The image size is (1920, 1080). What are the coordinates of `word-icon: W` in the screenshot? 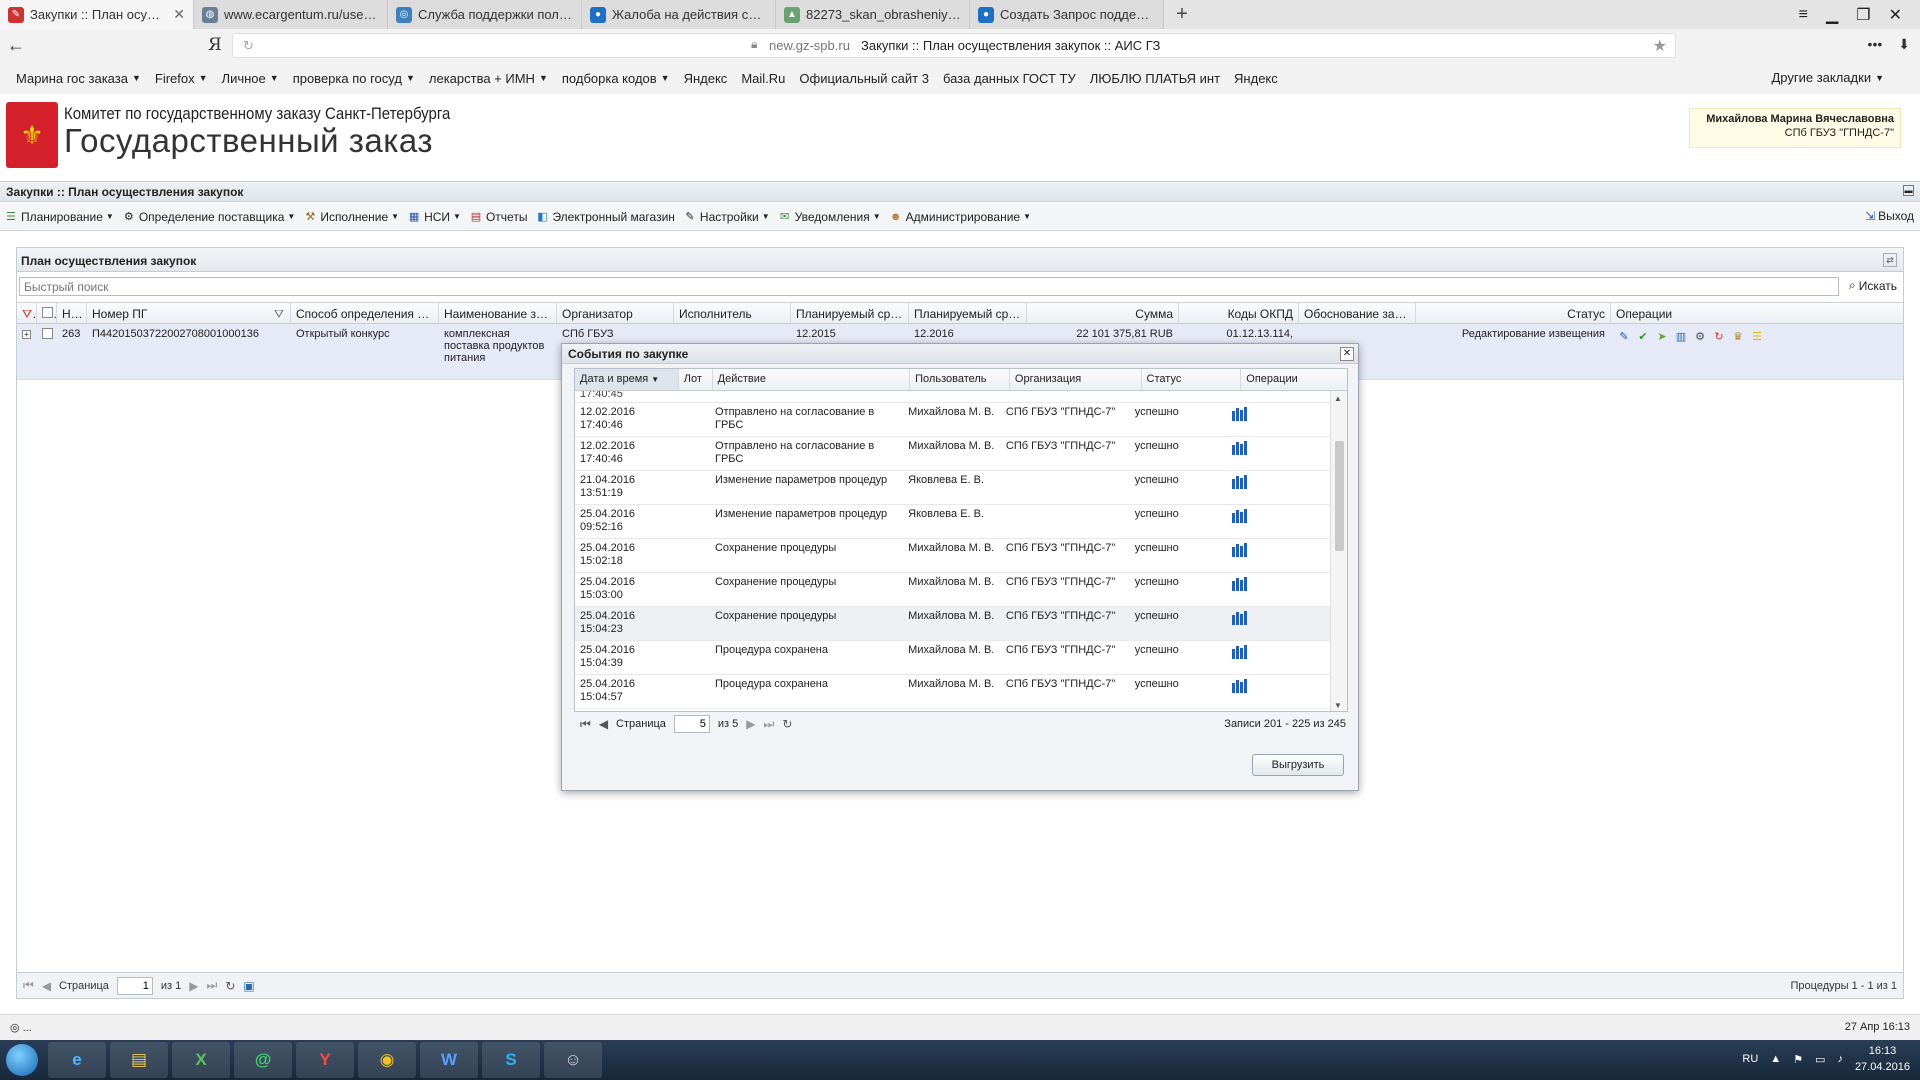 It's located at (449, 1060).